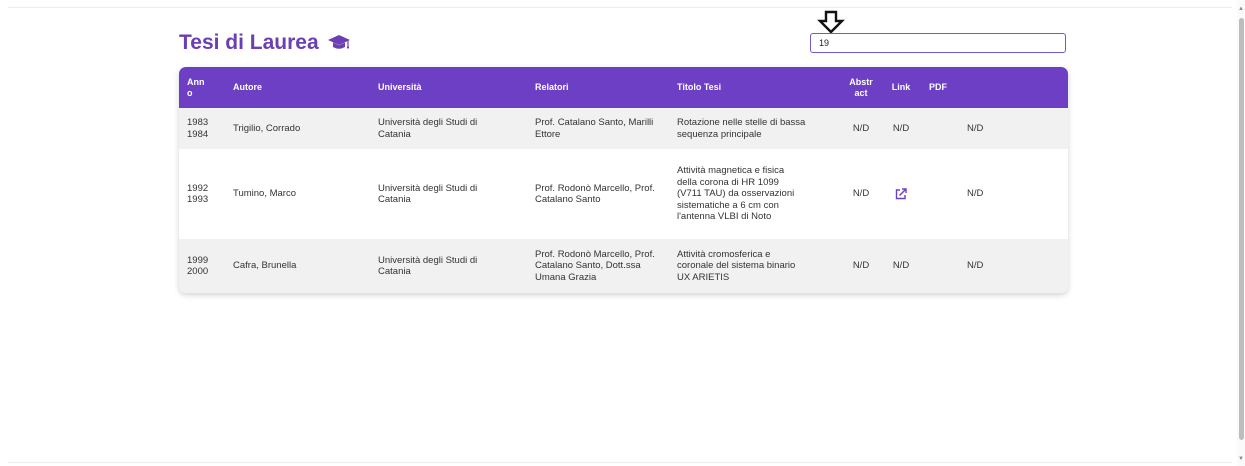 The height and width of the screenshot is (466, 1245). What do you see at coordinates (264, 194) in the screenshot?
I see `cell-autore: Tumino, Marco` at bounding box center [264, 194].